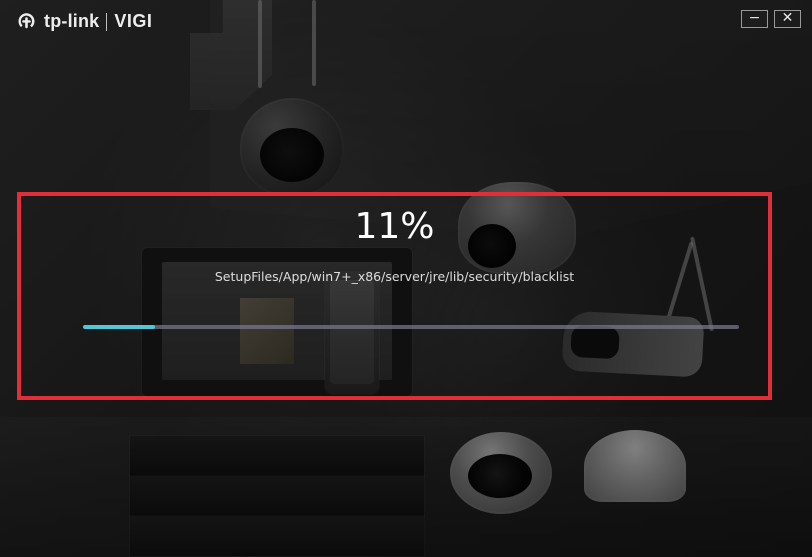 This screenshot has height=557, width=812. I want to click on turret-camera-image, so click(501, 473).